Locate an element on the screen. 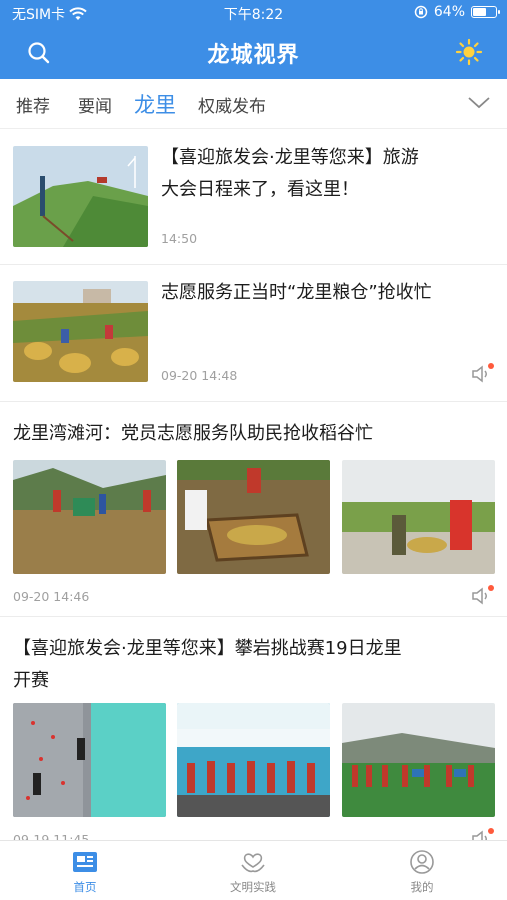 The width and height of the screenshot is (507, 900). battery-icon is located at coordinates (485, 12).